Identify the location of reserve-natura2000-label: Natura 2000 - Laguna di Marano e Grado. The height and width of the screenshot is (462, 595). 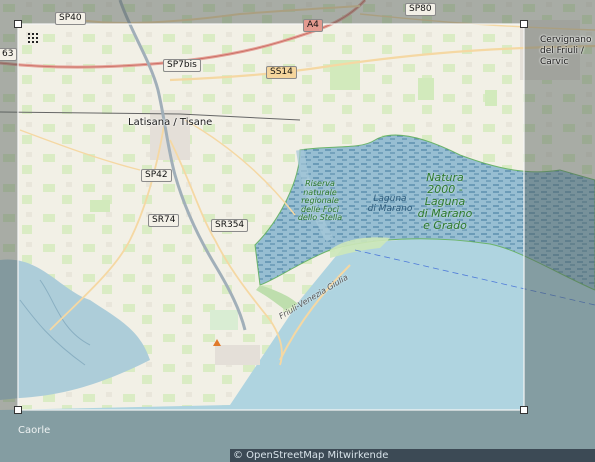
(445, 201).